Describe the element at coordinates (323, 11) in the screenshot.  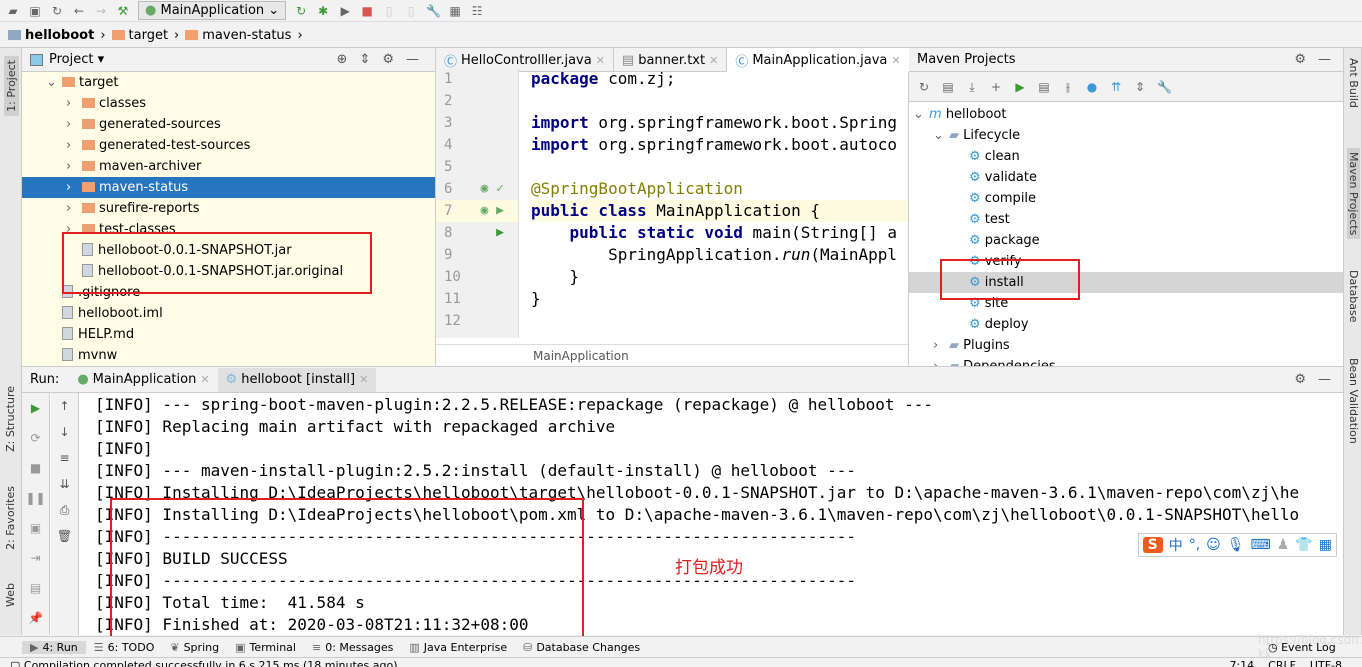
I see `debug-icon: ✱` at that location.